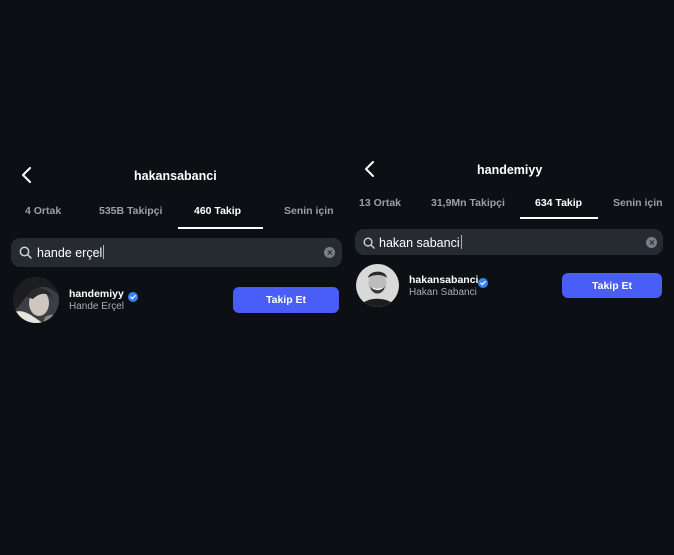  What do you see at coordinates (97, 306) in the screenshot?
I see `result-fullname: Hande Erçel` at bounding box center [97, 306].